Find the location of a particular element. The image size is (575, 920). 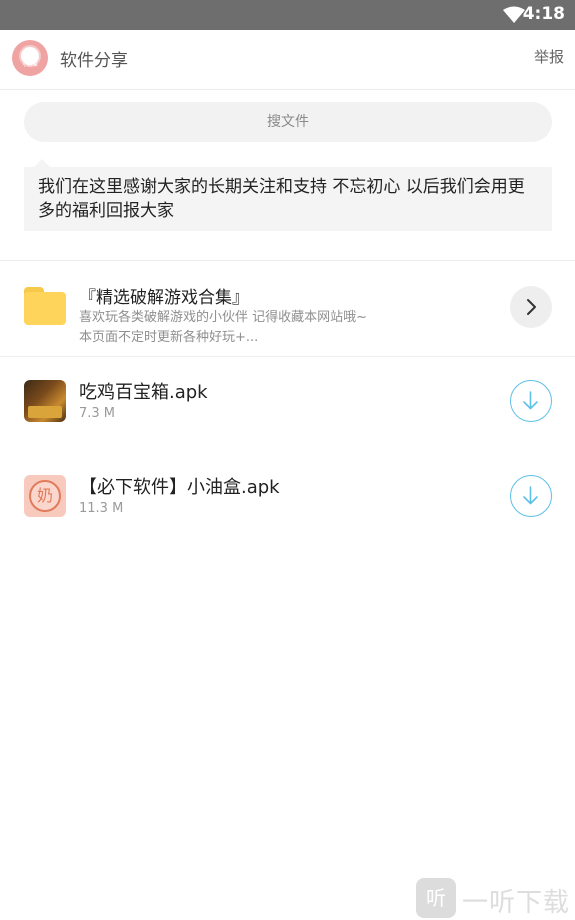

app-header: 小奶油 软件分享 举报 is located at coordinates (287, 60).